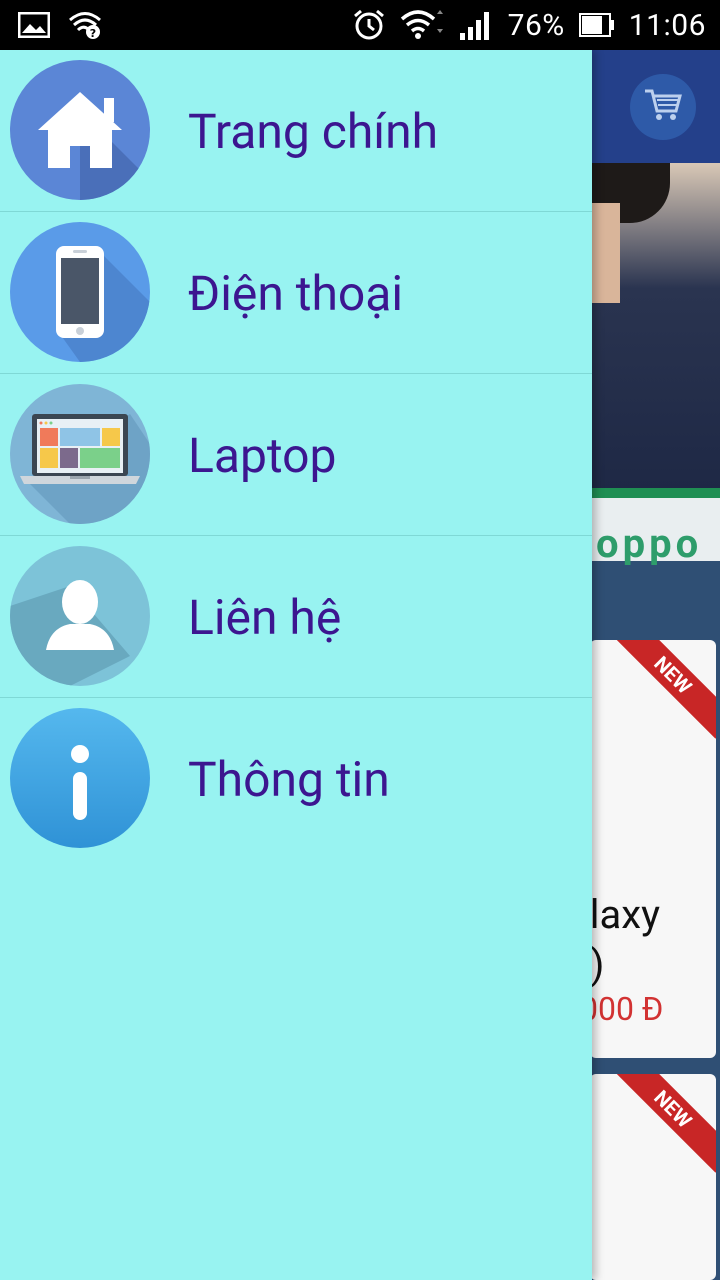  What do you see at coordinates (422, 25) in the screenshot?
I see `wifi-icon` at bounding box center [422, 25].